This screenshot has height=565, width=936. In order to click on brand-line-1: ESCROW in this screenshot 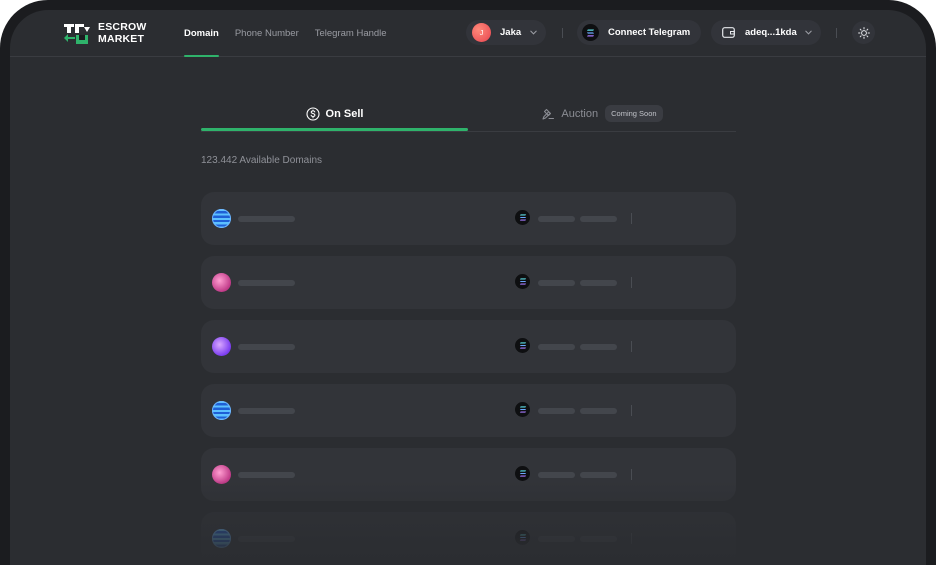, I will do `click(122, 27)`.